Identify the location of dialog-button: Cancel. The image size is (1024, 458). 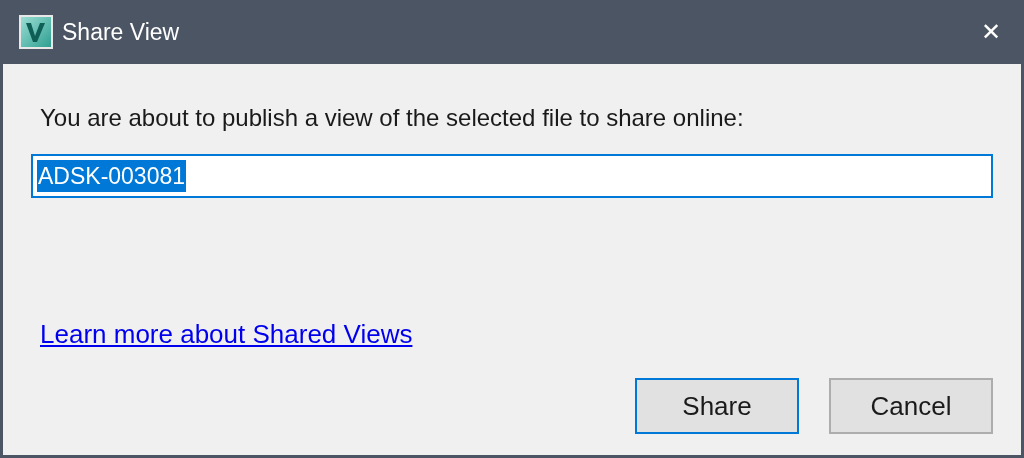
(911, 406).